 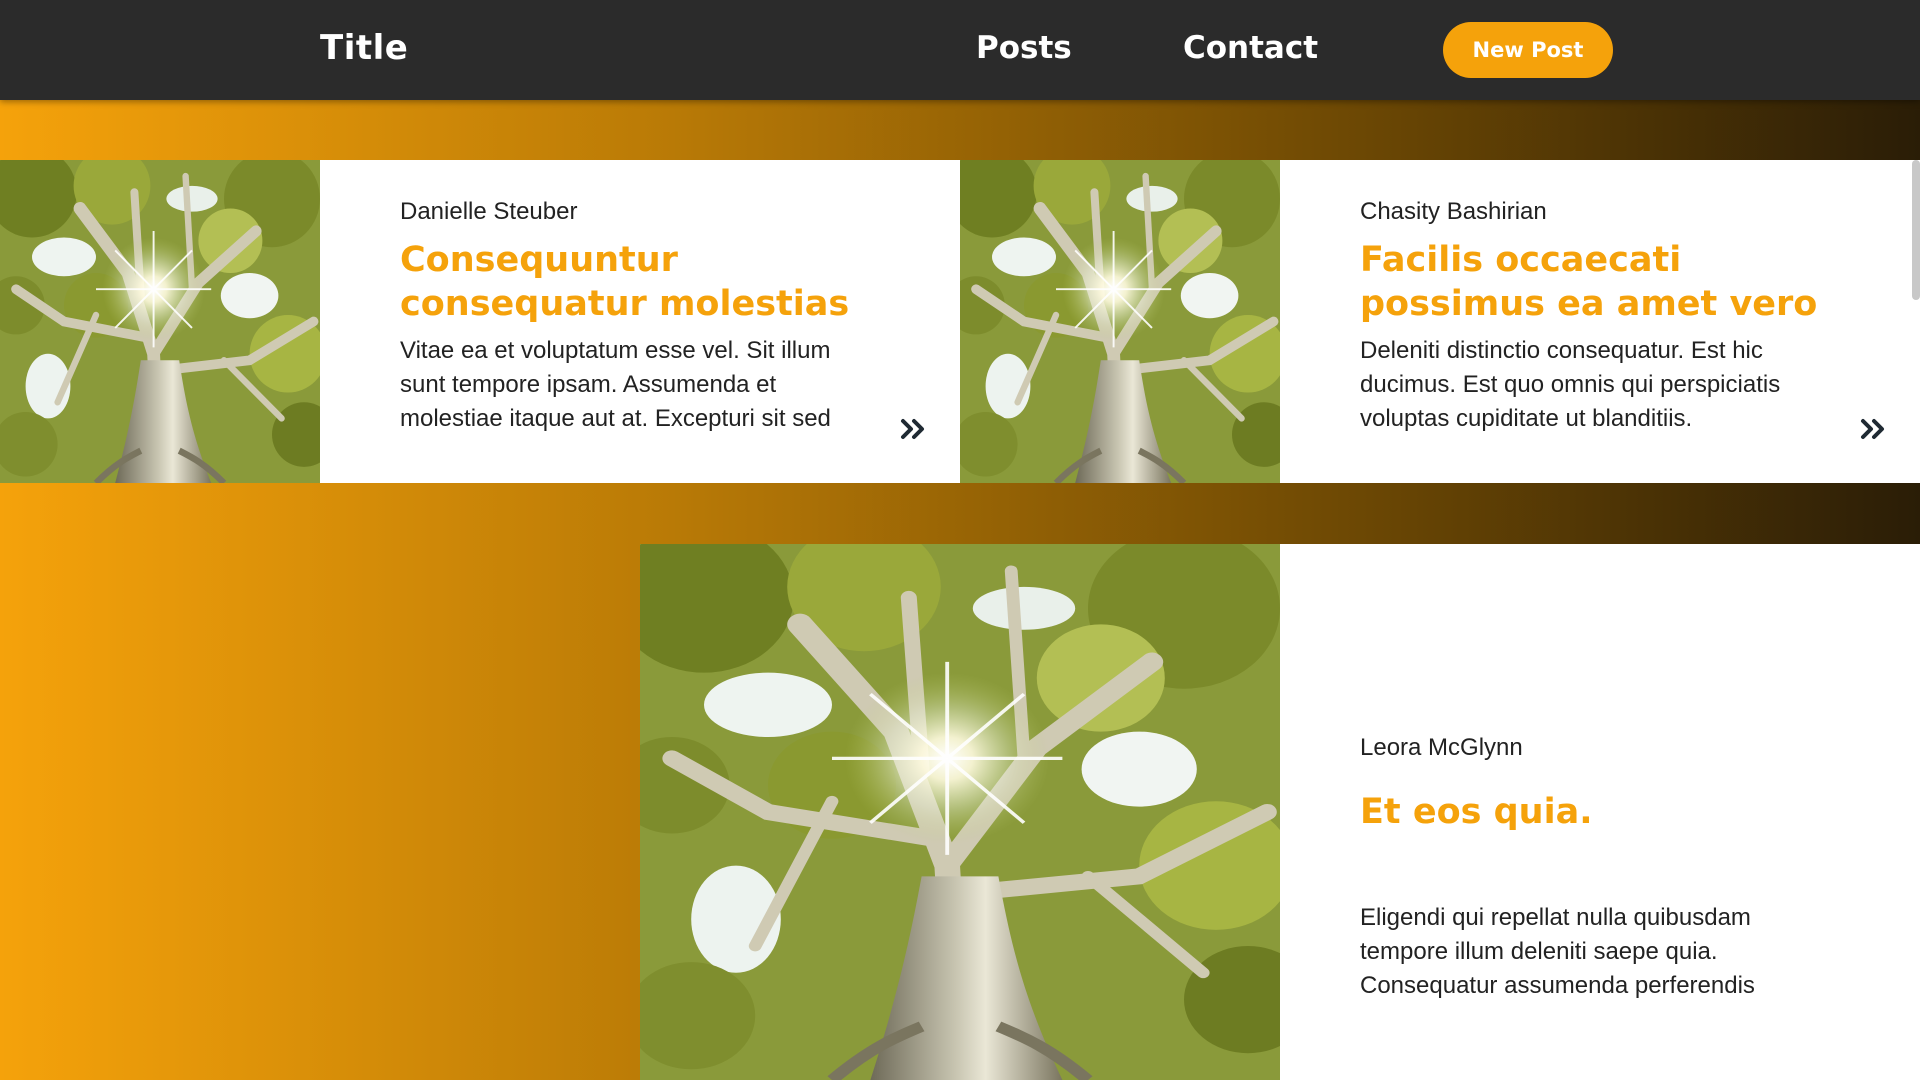 What do you see at coordinates (1250, 48) in the screenshot?
I see `nav-contact-link: Contact` at bounding box center [1250, 48].